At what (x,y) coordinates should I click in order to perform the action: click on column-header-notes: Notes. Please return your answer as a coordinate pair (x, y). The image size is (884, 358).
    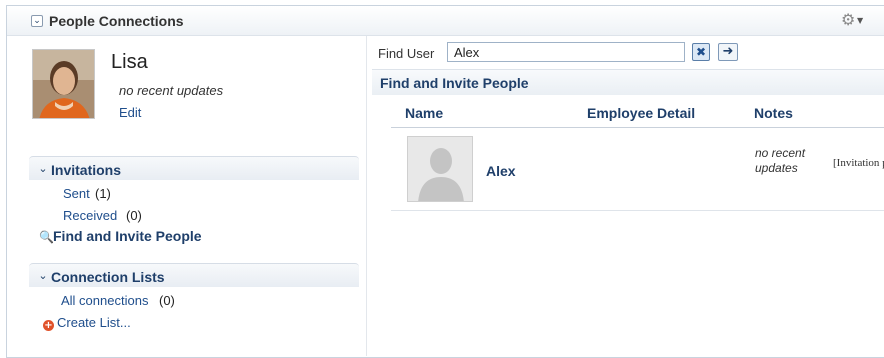
    Looking at the image, I should click on (773, 113).